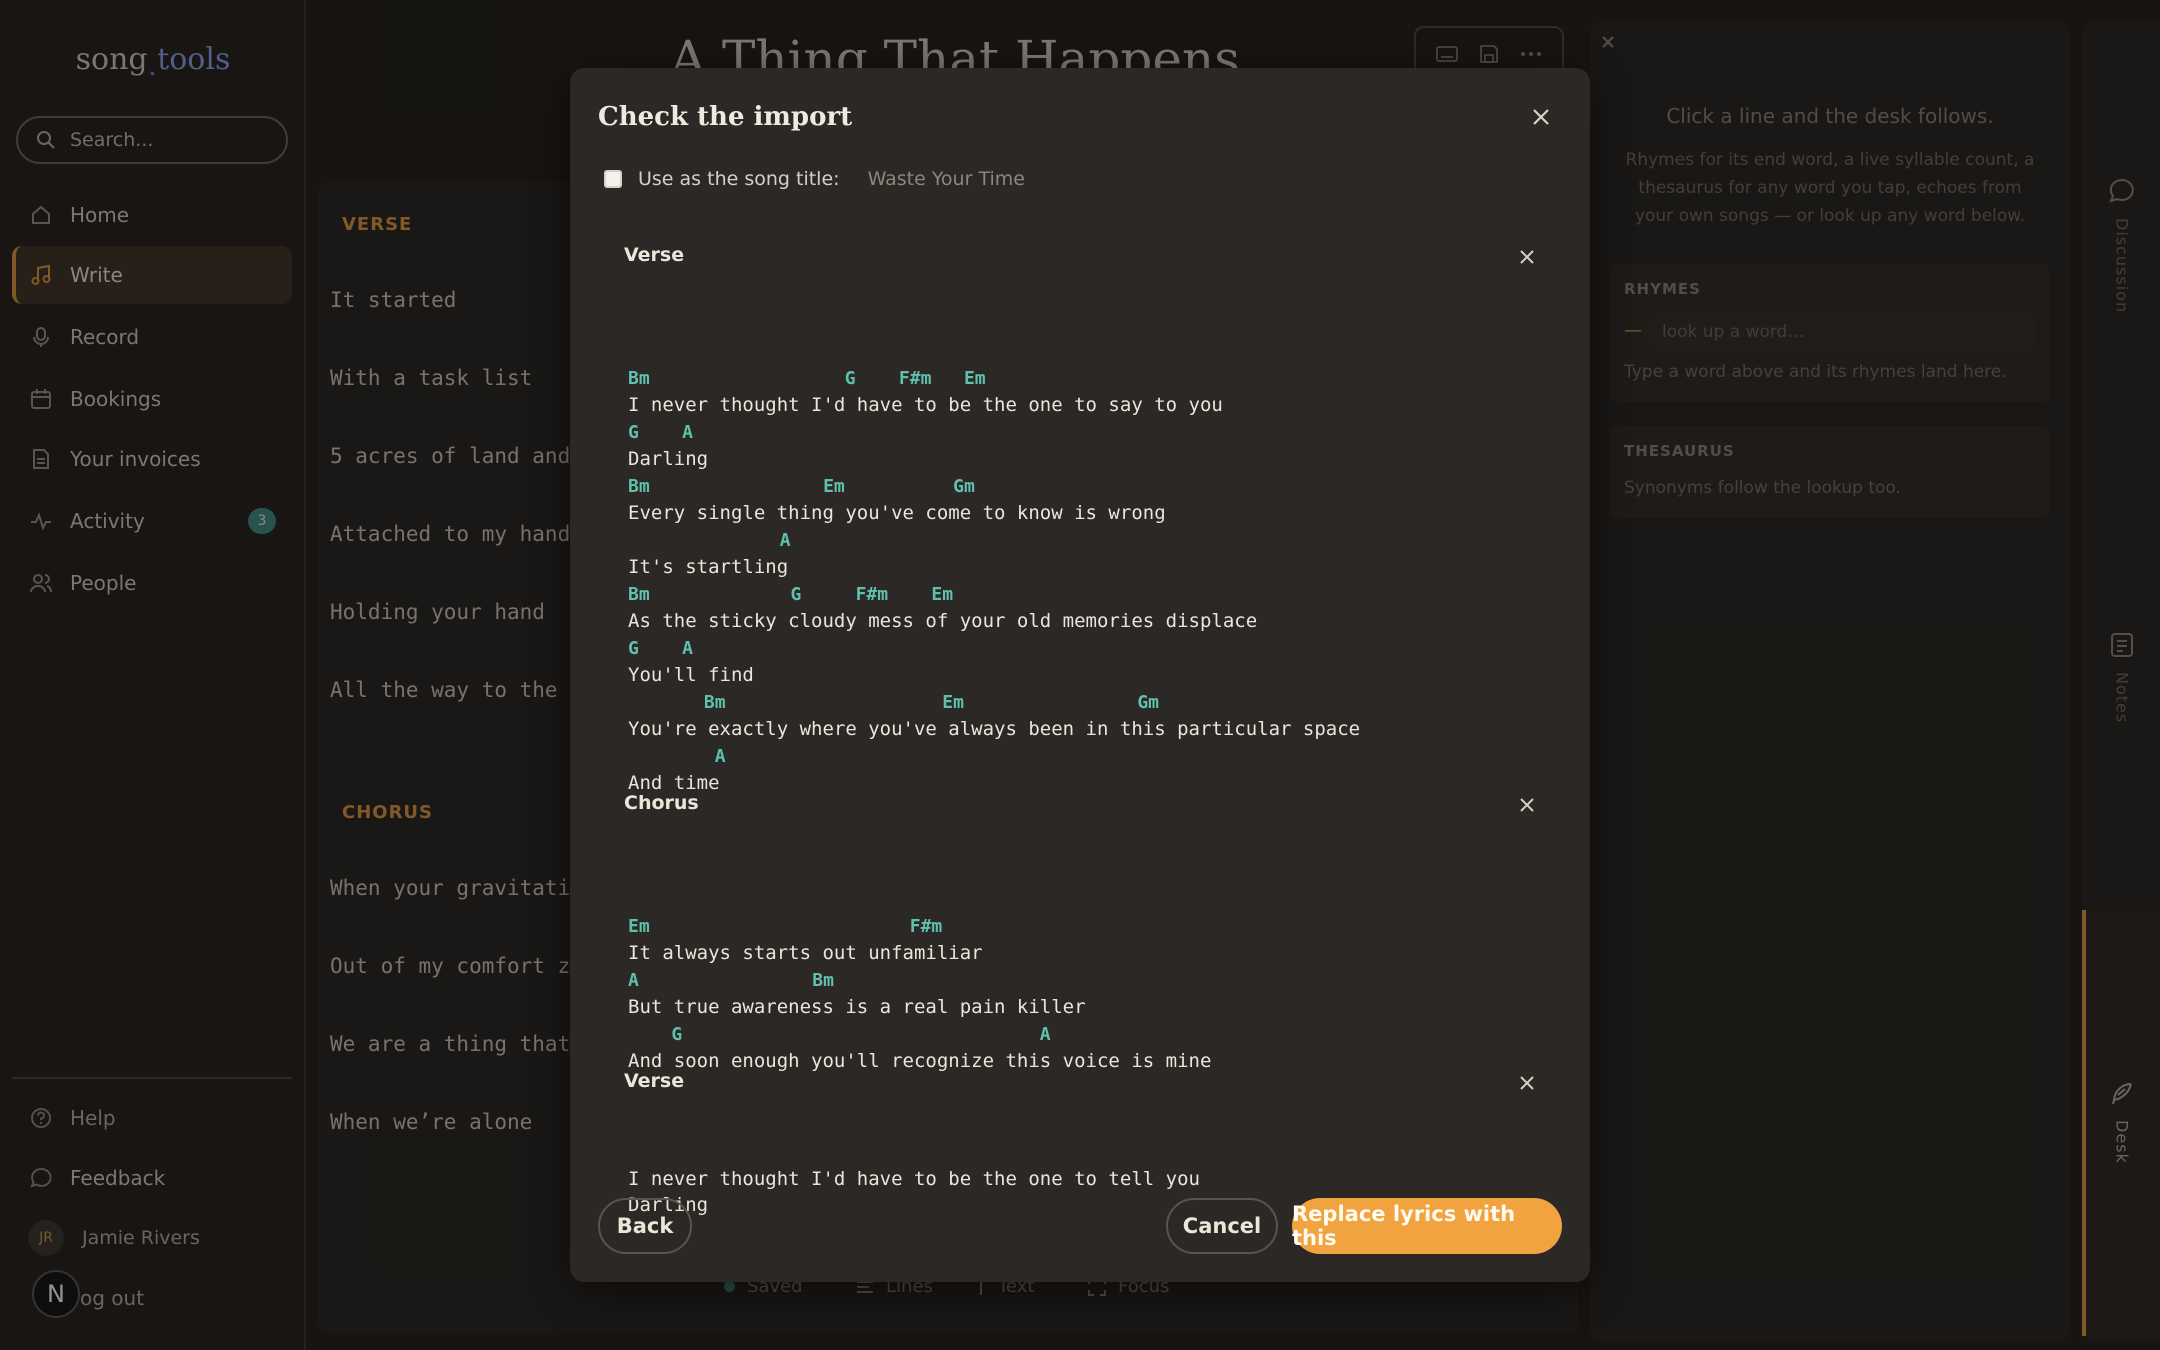  I want to click on chord-line: A Bm, so click(731, 980).